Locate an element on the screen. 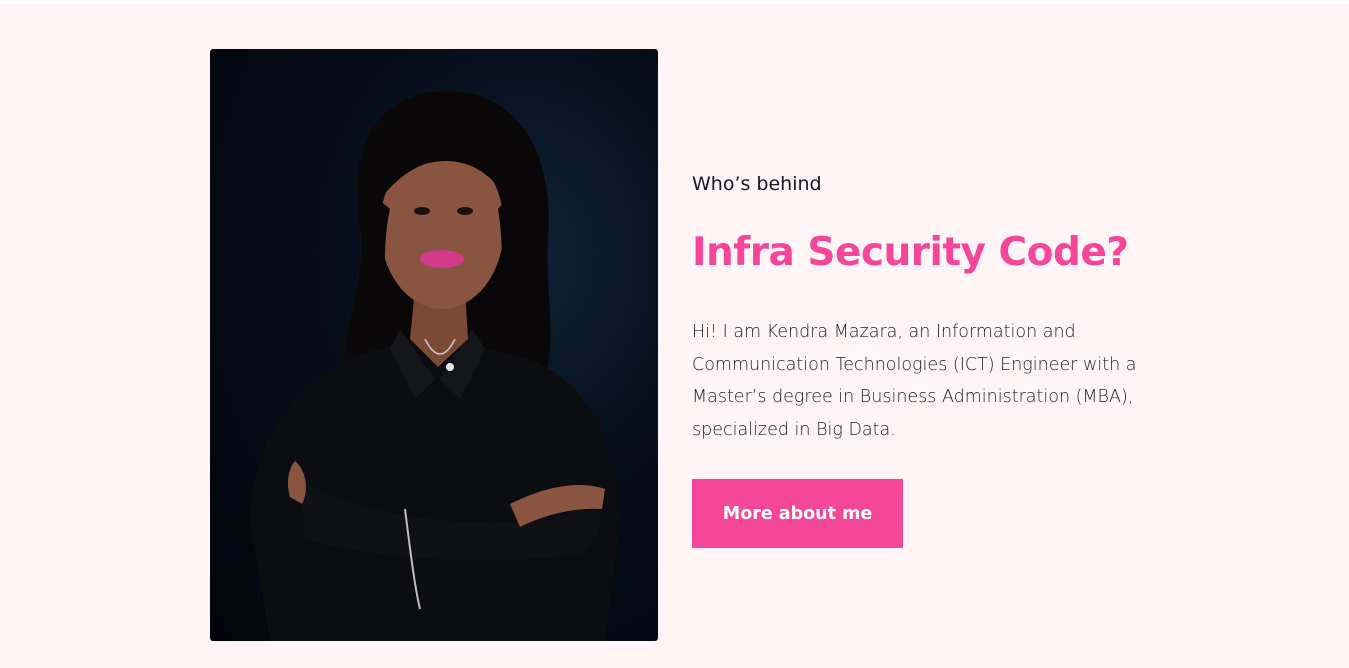  section-eyebrow: Who’s behind is located at coordinates (757, 184).